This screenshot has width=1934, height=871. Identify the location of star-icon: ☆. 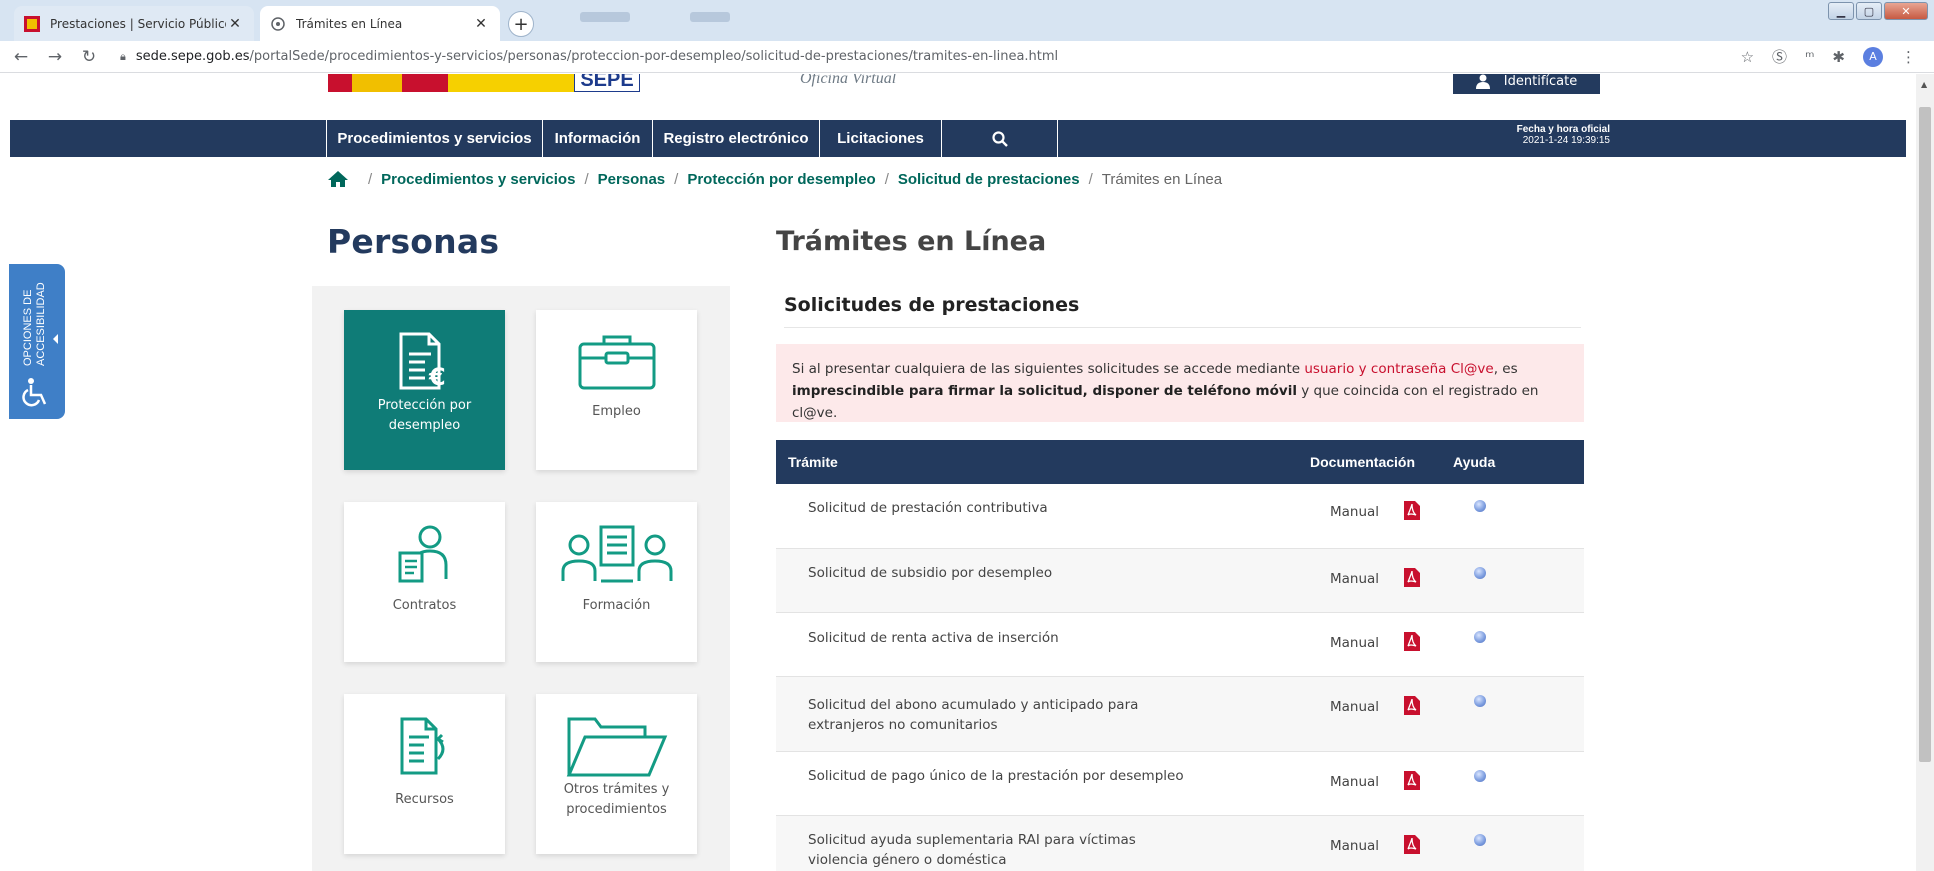
(1747, 57).